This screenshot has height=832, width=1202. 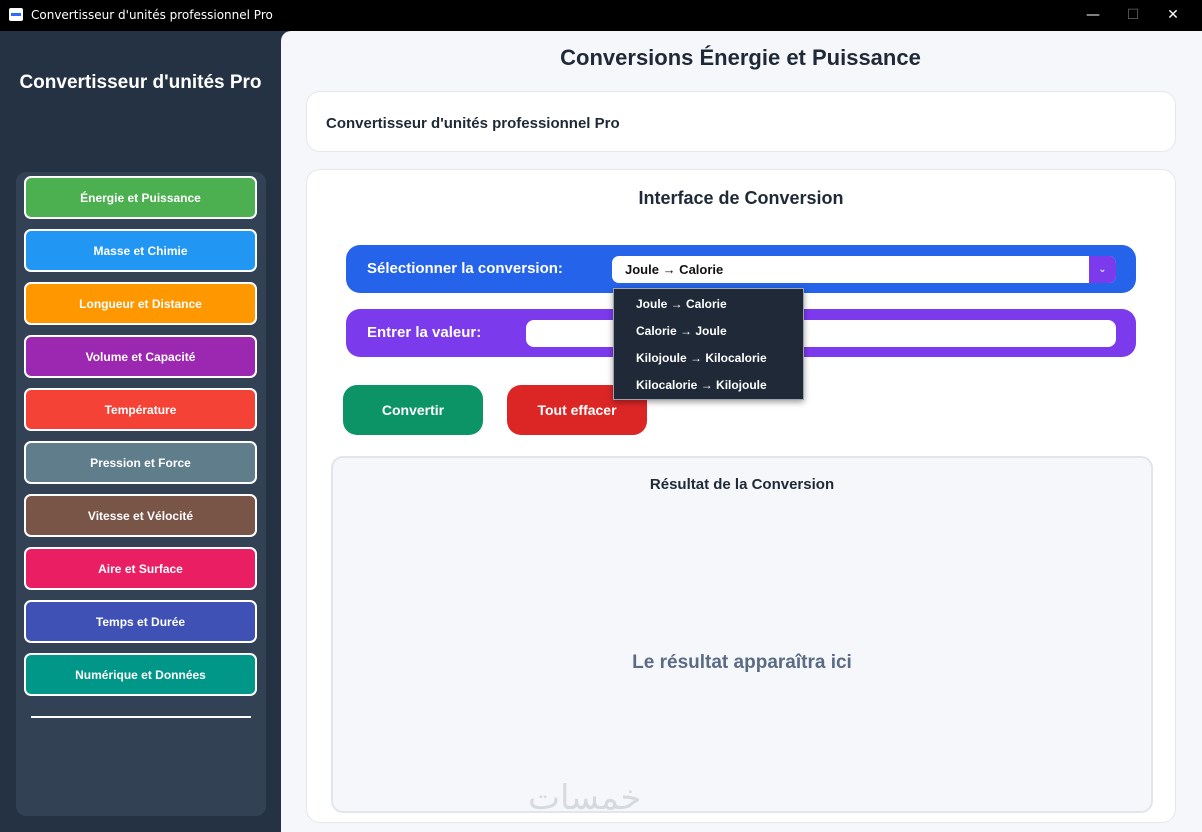 What do you see at coordinates (152, 15) in the screenshot?
I see `window-title: Convertisseur d'unités professionnel Pro` at bounding box center [152, 15].